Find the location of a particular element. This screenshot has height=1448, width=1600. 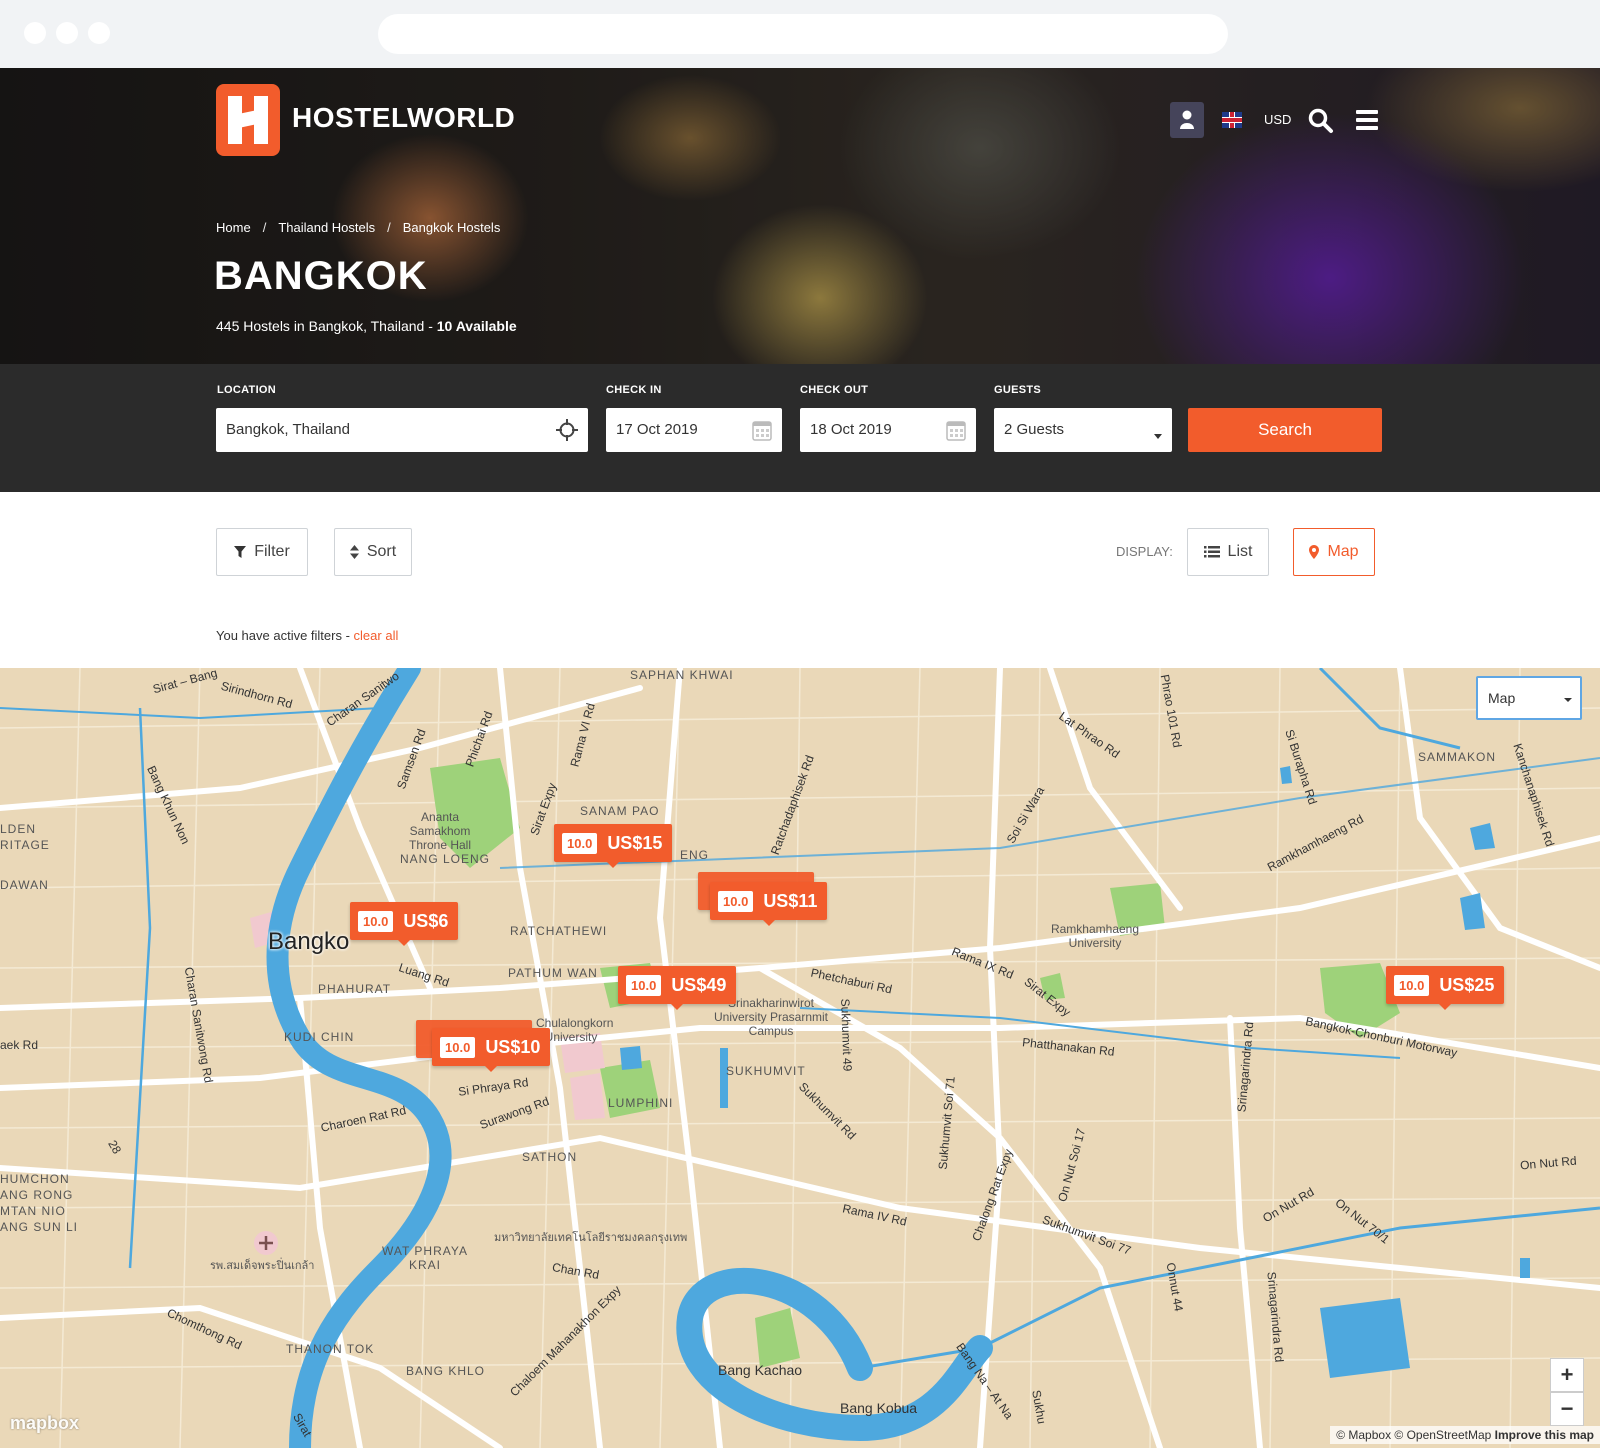

hostelworld-logo is located at coordinates (248, 120).